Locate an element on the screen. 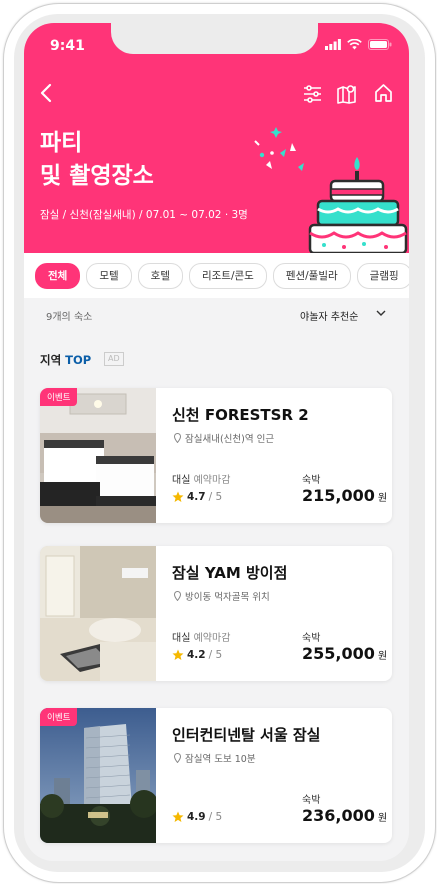 The height and width of the screenshot is (884, 437). stay-price: 255,000 원 is located at coordinates (344, 653).